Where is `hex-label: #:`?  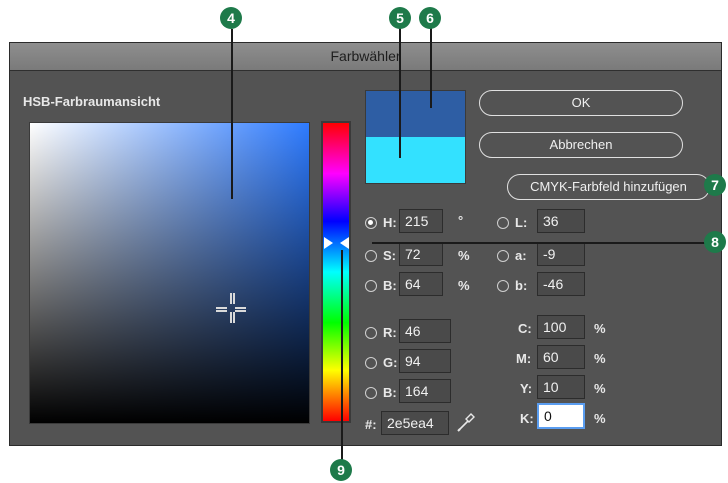
hex-label: #: is located at coordinates (371, 424).